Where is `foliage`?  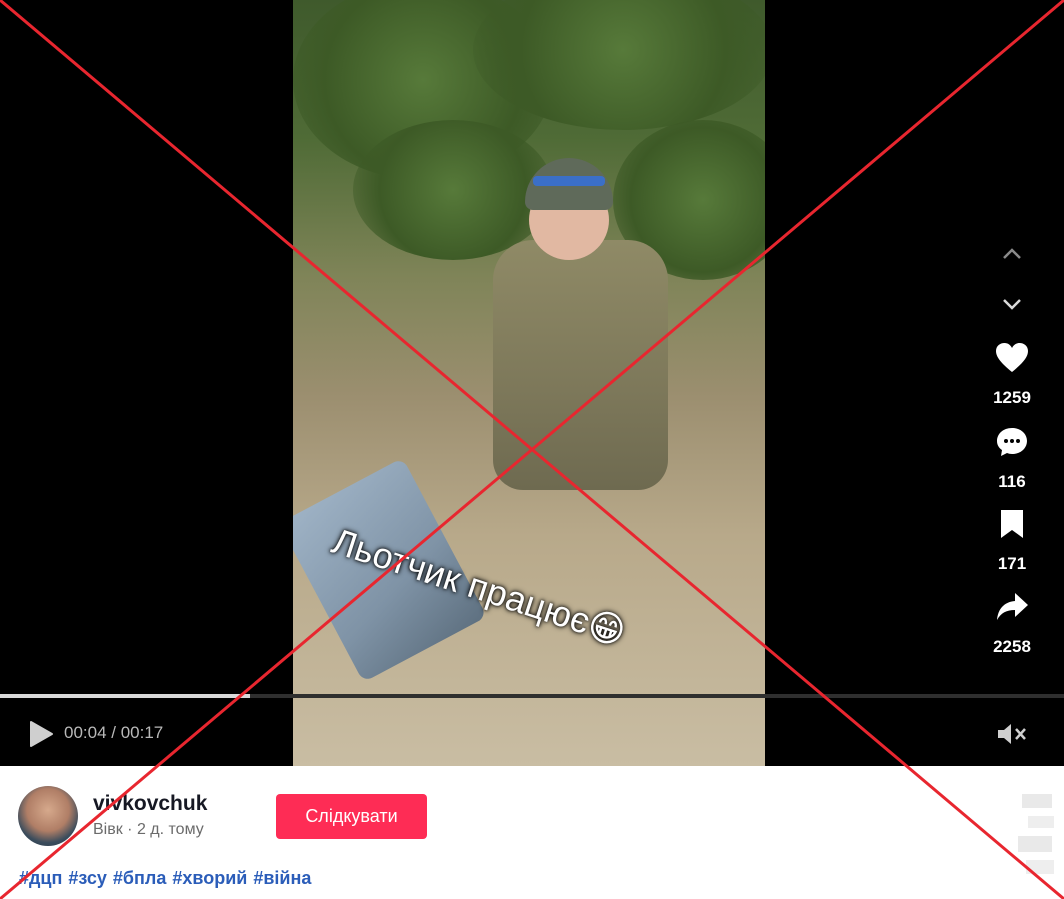 foliage is located at coordinates (453, 190).